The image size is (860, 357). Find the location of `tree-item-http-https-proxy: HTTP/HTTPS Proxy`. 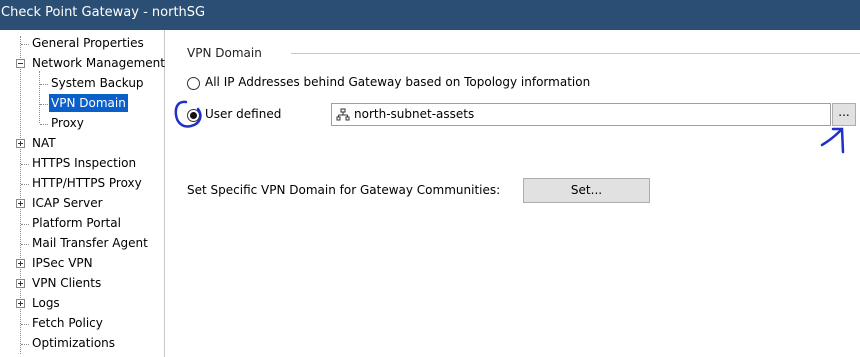

tree-item-http-https-proxy: HTTP/HTTPS Proxy is located at coordinates (87, 183).